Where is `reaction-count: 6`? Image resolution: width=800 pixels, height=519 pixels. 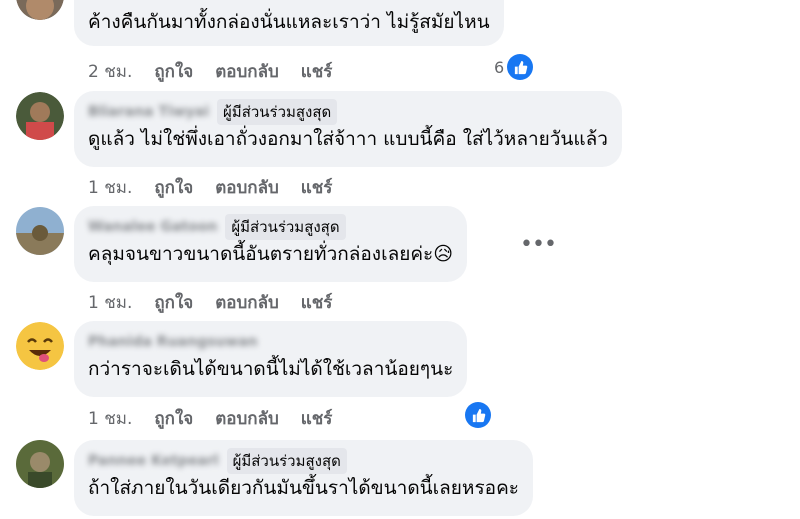
reaction-count: 6 is located at coordinates (499, 67).